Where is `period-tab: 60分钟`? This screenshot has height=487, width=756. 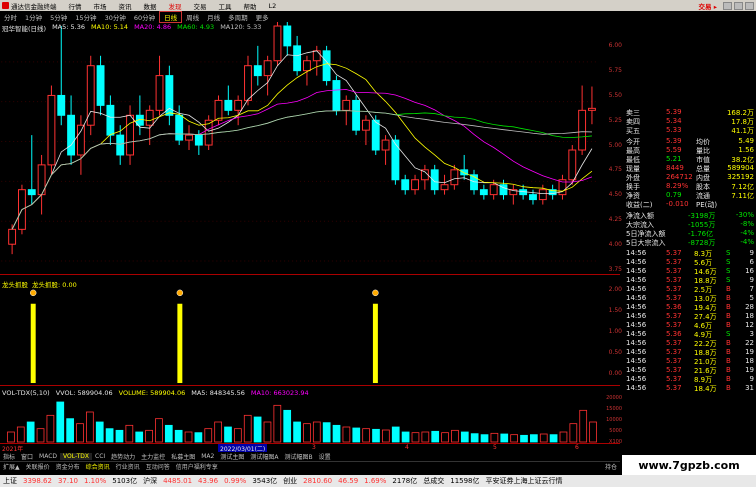 period-tab: 60分钟 is located at coordinates (144, 17).